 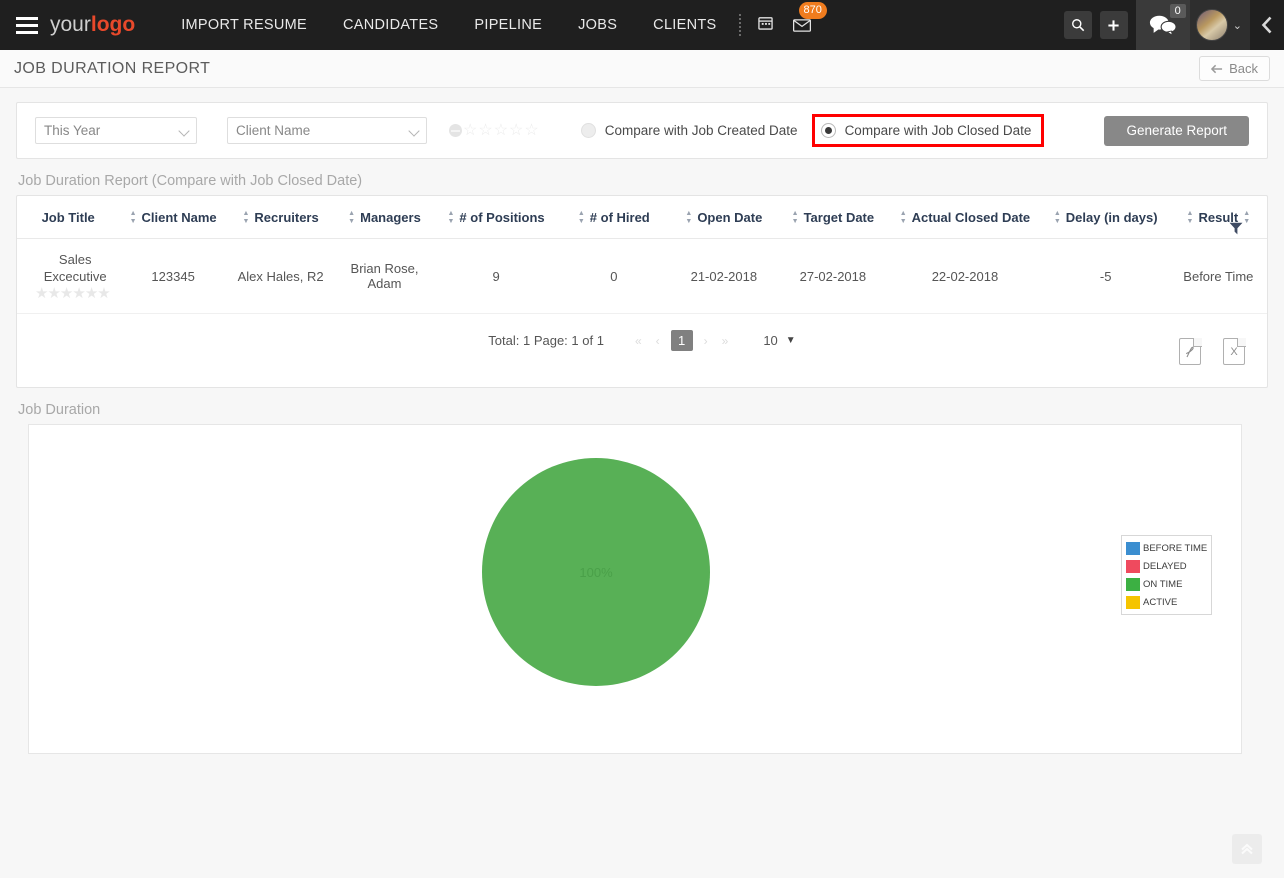 What do you see at coordinates (684, 25) in the screenshot?
I see `nav-item-clients: CLIENTS` at bounding box center [684, 25].